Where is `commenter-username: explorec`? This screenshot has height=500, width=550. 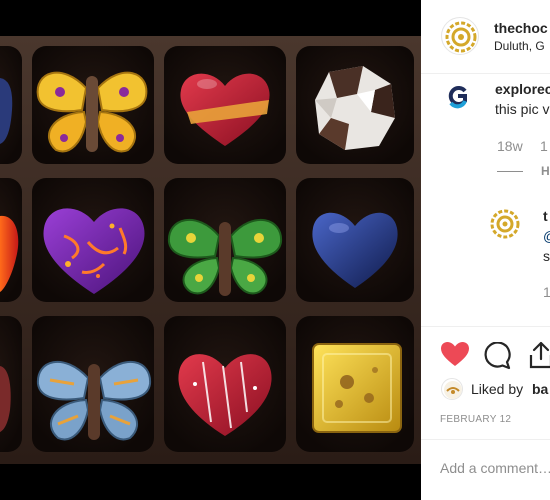
commenter-username: explorec is located at coordinates (522, 89).